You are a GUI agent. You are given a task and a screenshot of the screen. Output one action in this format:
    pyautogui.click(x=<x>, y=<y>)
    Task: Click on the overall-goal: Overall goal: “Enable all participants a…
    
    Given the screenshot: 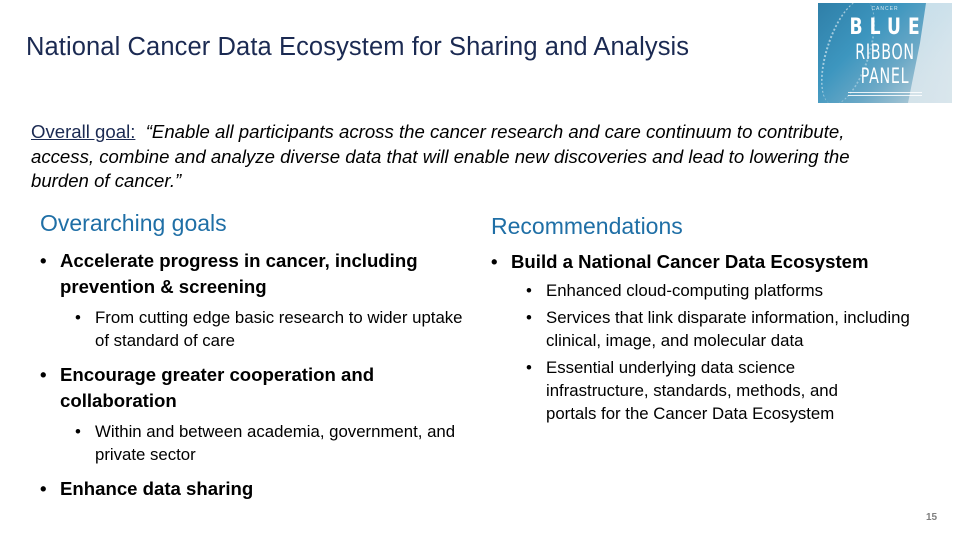 What is the action you would take?
    pyautogui.click(x=451, y=157)
    